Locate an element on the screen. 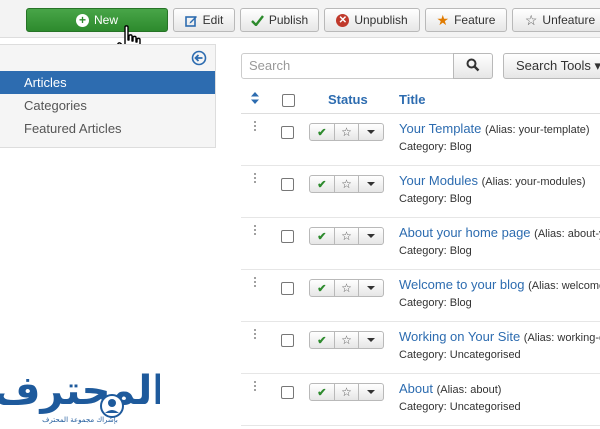 The width and height of the screenshot is (600, 429). feature-button: ★ Feature is located at coordinates (466, 20).